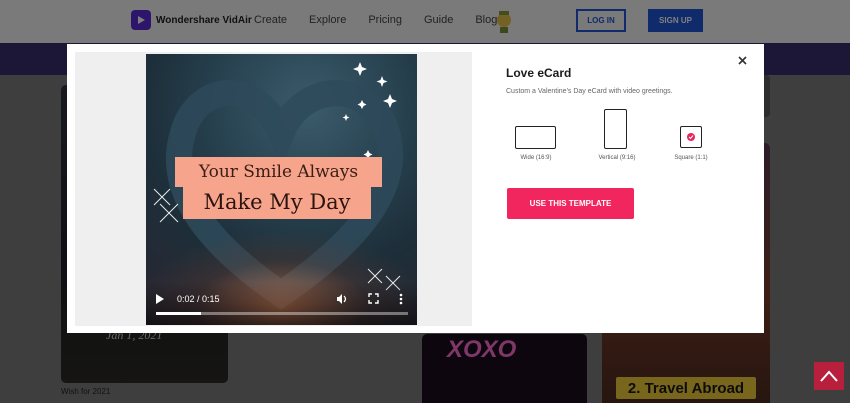 Image resolution: width=850 pixels, height=403 pixels. I want to click on ratio-option-vertical: Vertical (9:16), so click(617, 137).